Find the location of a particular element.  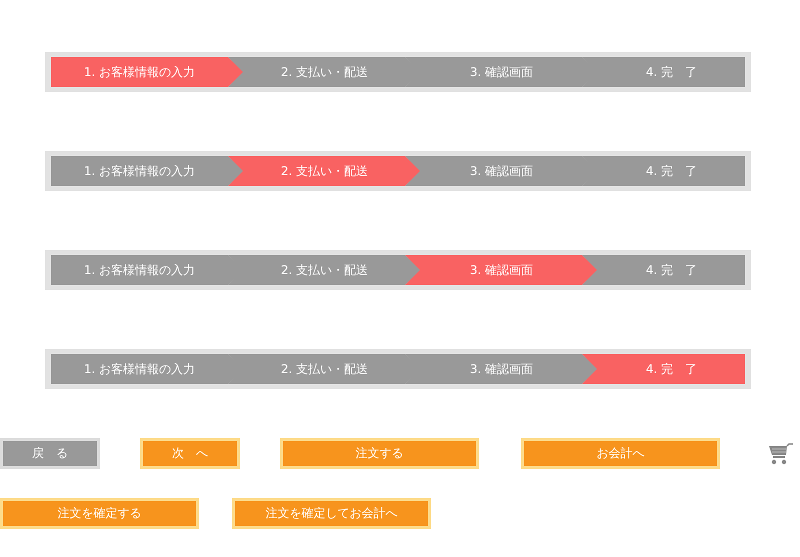

cart-icon is located at coordinates (781, 453).